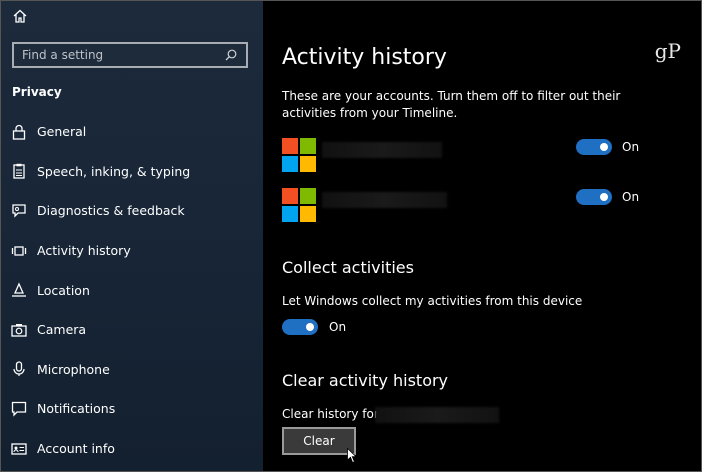  Describe the element at coordinates (365, 380) in the screenshot. I see `clear-history-heading: Clear activity history` at that location.